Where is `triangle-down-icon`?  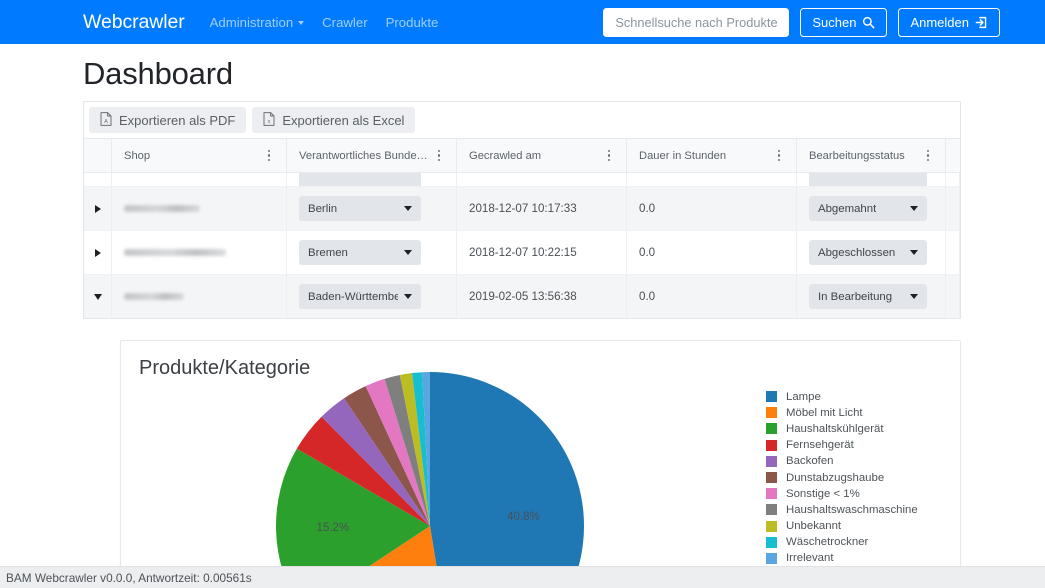
triangle-down-icon is located at coordinates (97, 296).